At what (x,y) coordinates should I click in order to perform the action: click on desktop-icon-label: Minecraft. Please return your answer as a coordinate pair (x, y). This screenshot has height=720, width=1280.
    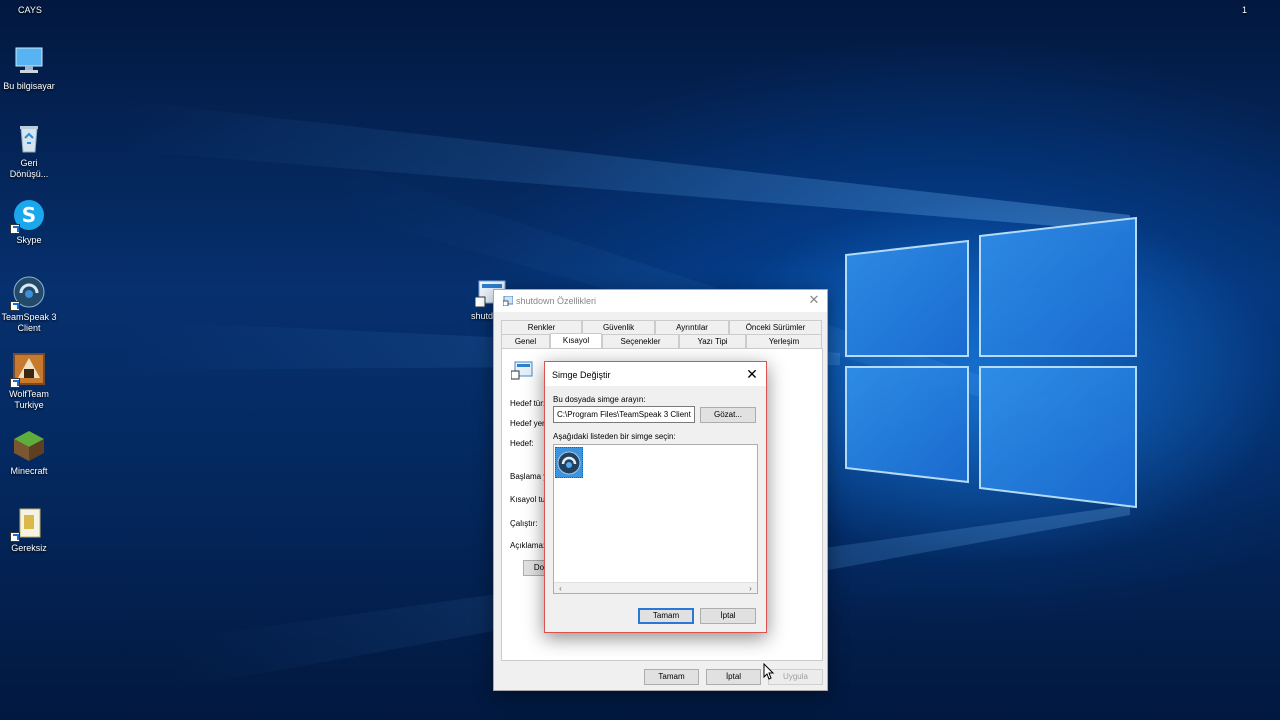
    Looking at the image, I should click on (29, 471).